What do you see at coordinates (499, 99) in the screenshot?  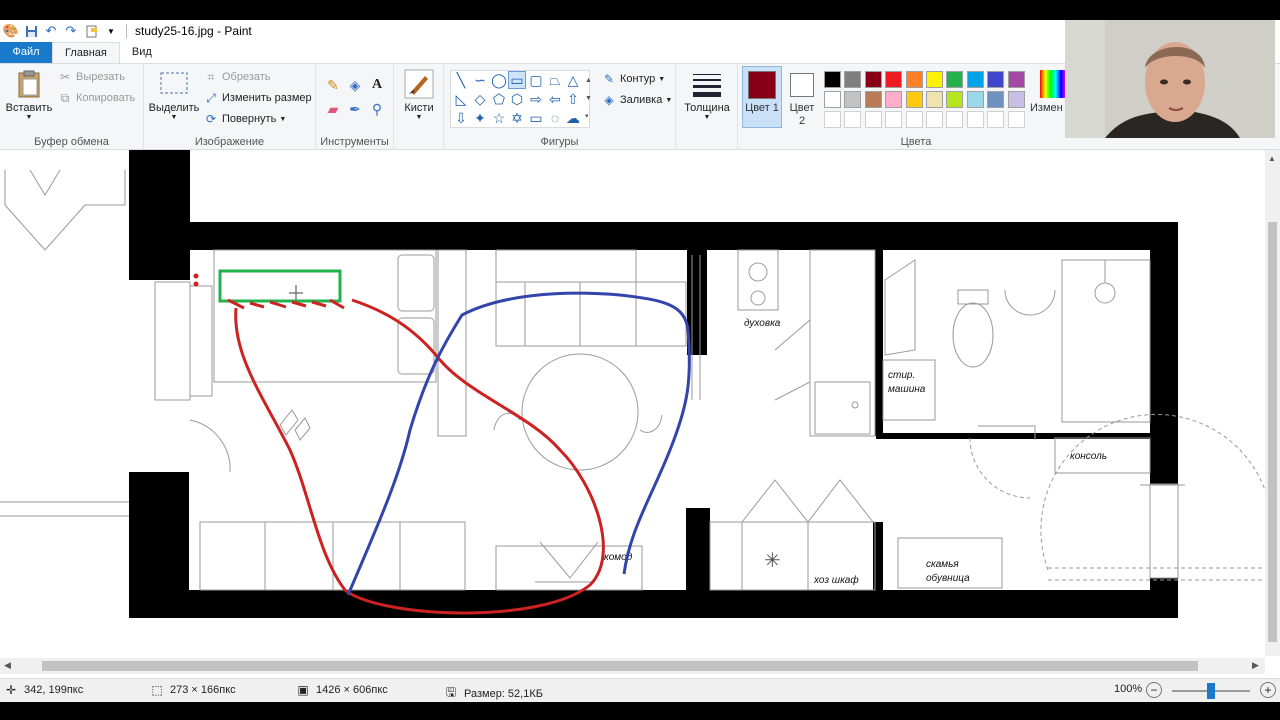 I see `pentagon-shape-icon: ⬠` at bounding box center [499, 99].